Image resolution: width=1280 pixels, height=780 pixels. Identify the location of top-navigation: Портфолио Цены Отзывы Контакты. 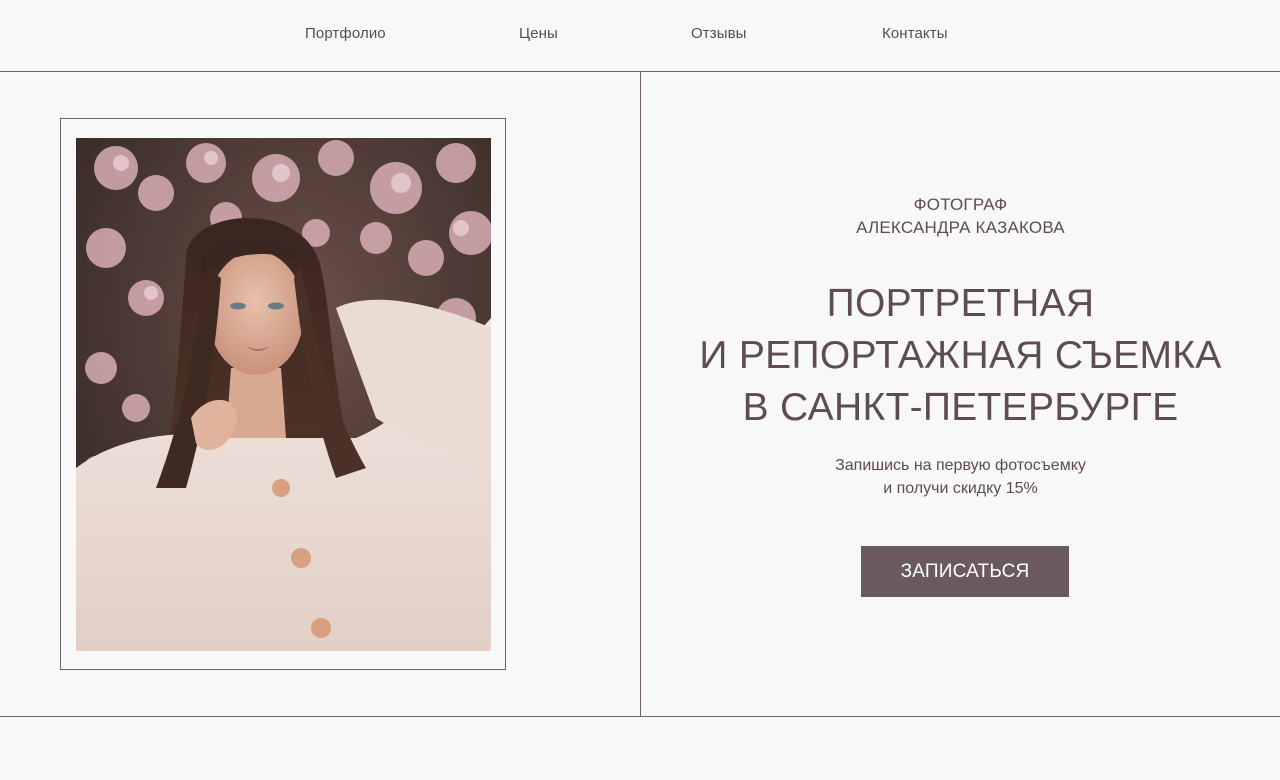
(640, 35).